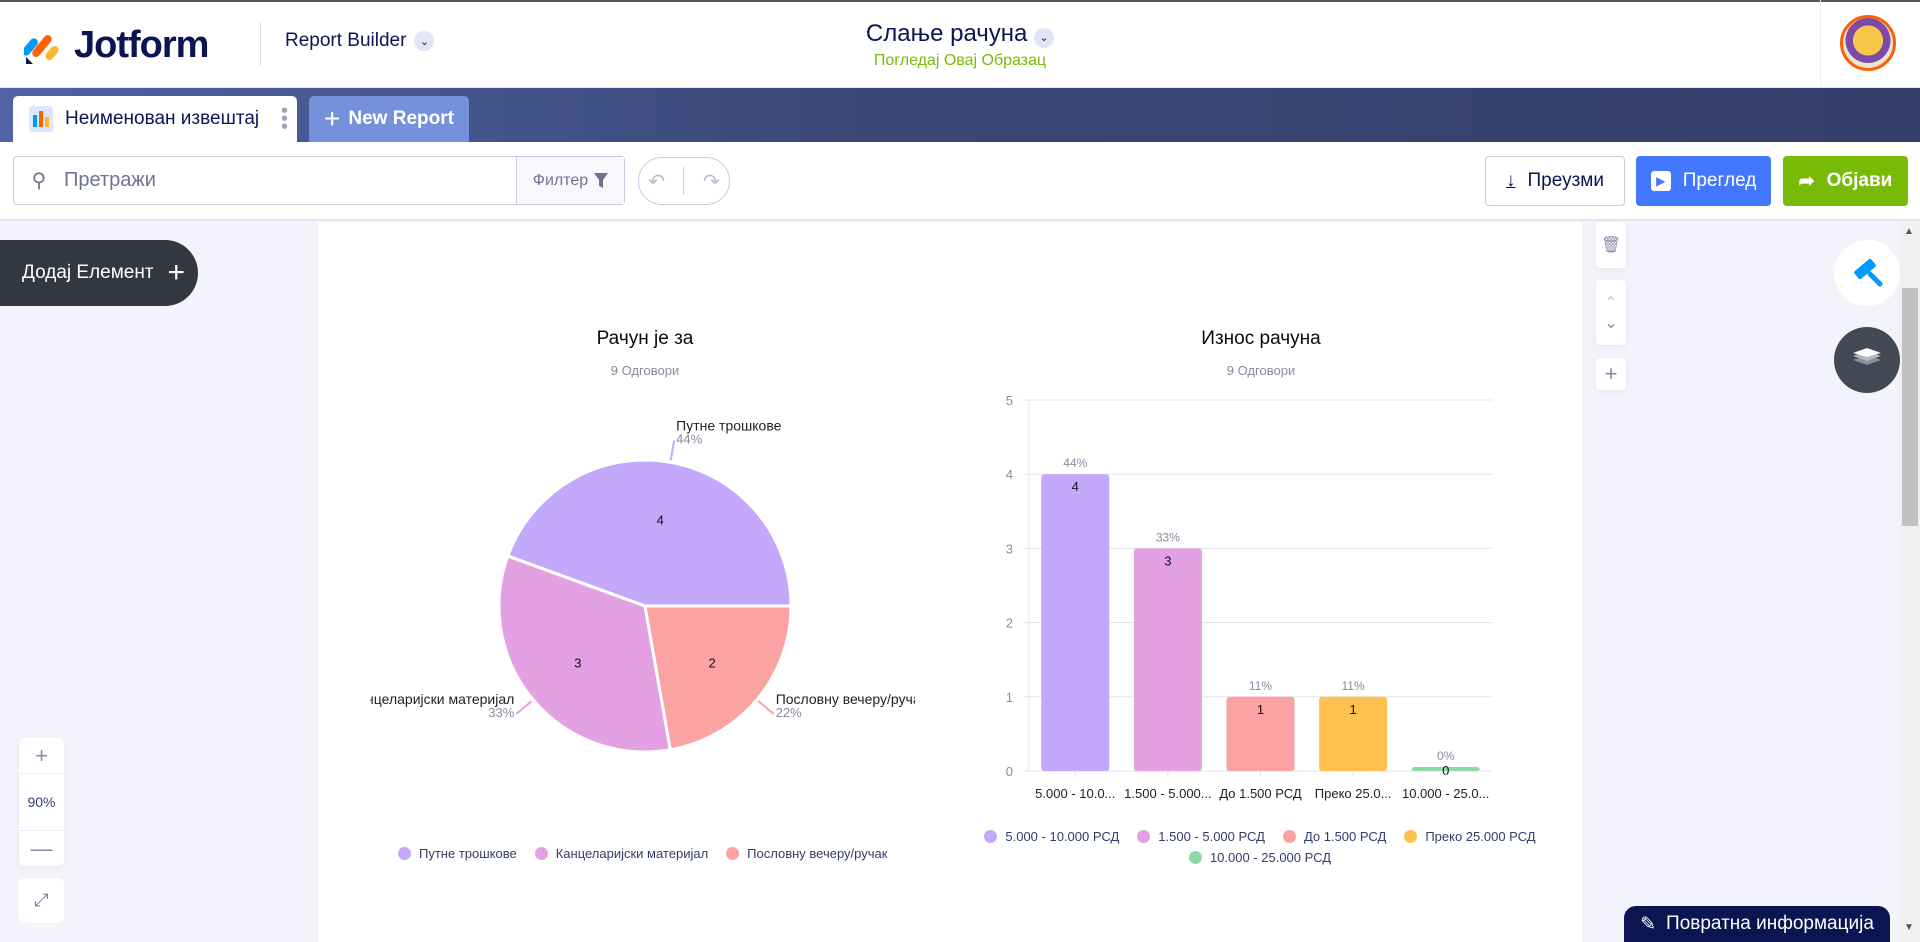 The width and height of the screenshot is (1920, 942). What do you see at coordinates (1806, 181) in the screenshot?
I see `share-arrow-icon: ➦` at bounding box center [1806, 181].